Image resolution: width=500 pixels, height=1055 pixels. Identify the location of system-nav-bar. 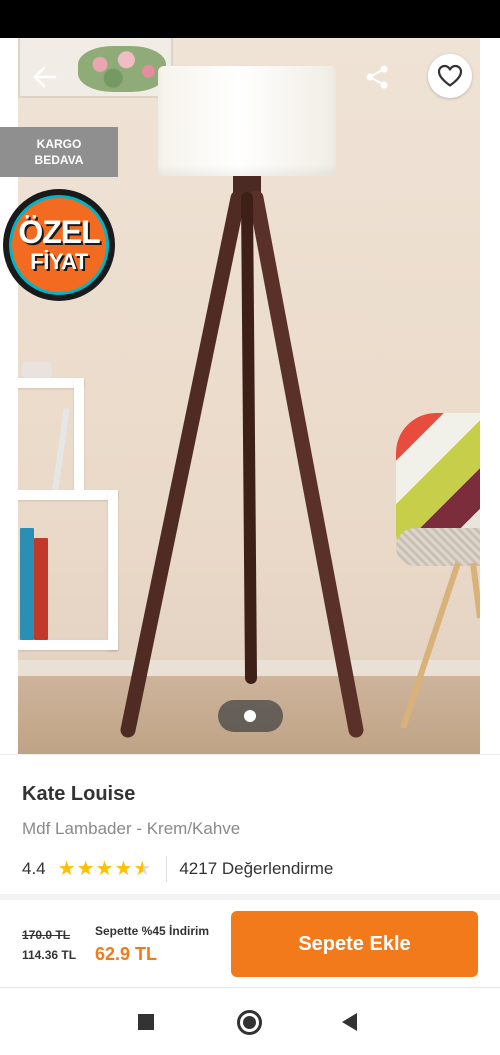
(250, 1022).